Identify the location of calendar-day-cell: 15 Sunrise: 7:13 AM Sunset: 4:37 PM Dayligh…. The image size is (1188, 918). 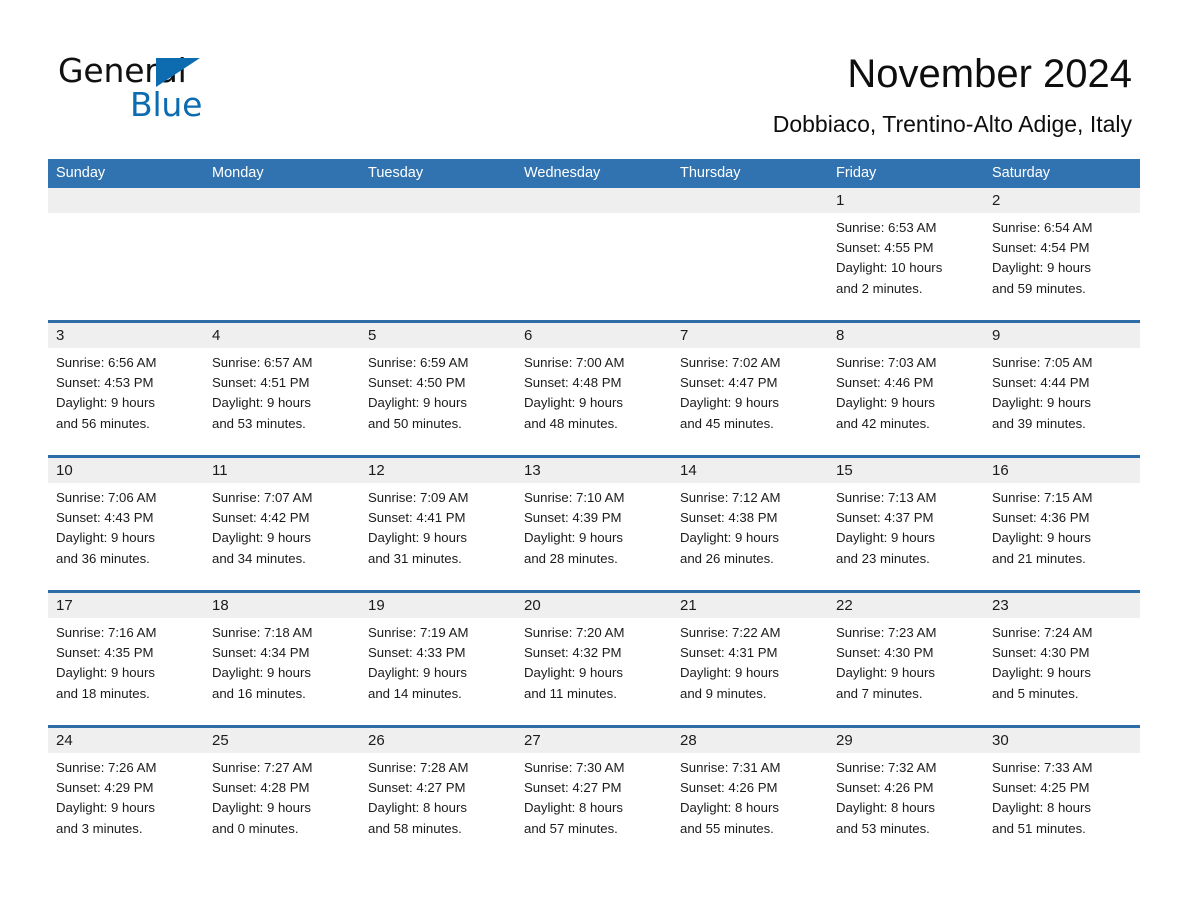
(906, 524).